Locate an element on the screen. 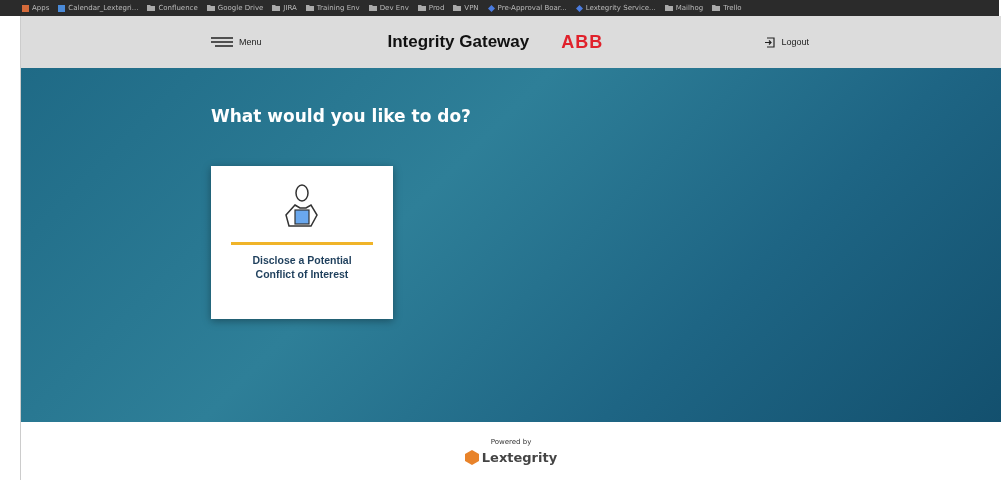 The height and width of the screenshot is (480, 1005). company-logo: ABB is located at coordinates (582, 42).